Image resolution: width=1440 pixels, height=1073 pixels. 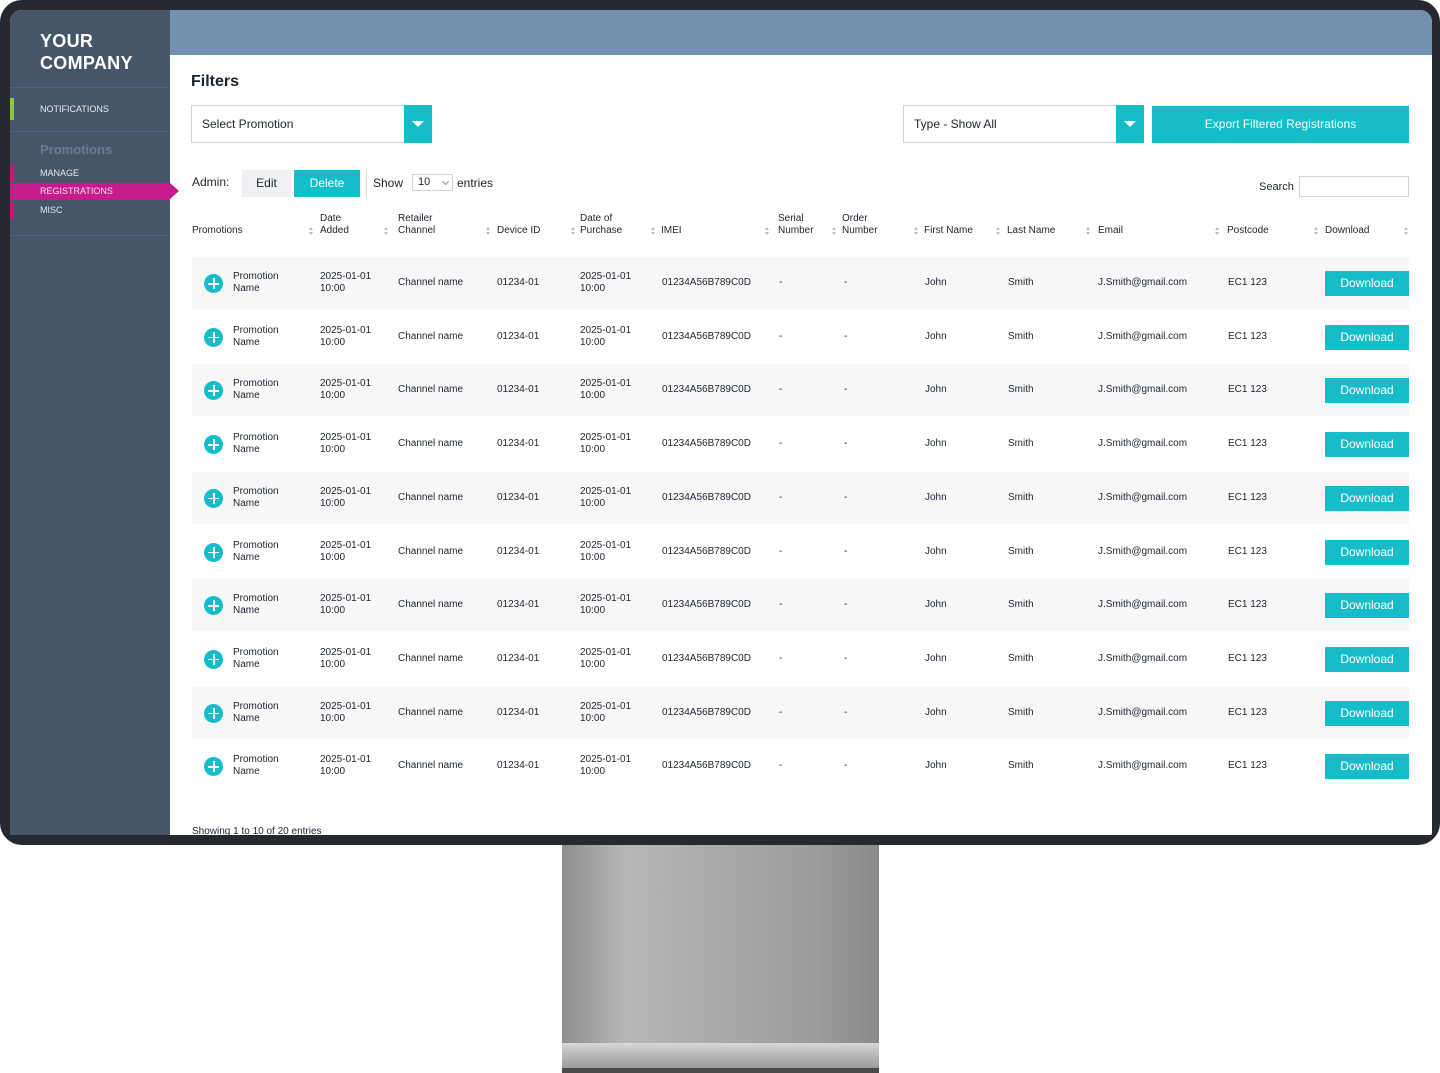 I want to click on sidebar-item-manage: MANAGE, so click(x=90, y=173).